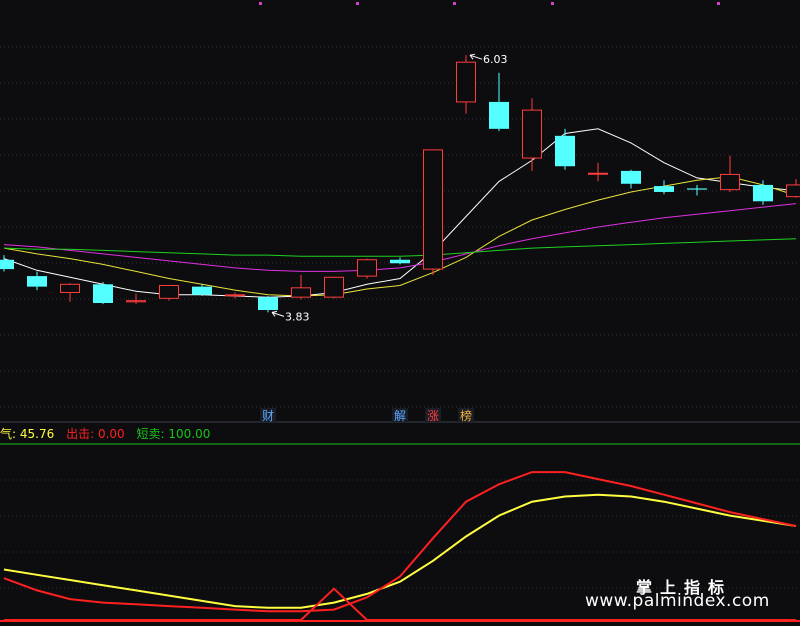  Describe the element at coordinates (466, 415) in the screenshot. I see `event-tag-label: 榜` at that location.